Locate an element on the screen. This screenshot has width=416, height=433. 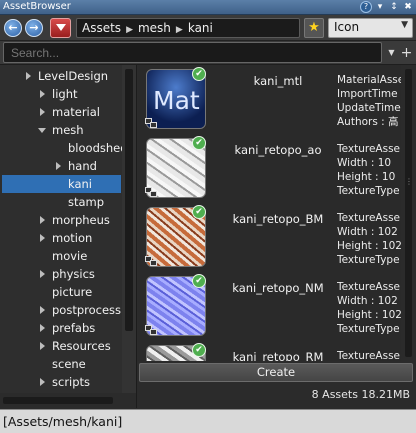
breadcrumb-segment: mesh is located at coordinates (154, 28).